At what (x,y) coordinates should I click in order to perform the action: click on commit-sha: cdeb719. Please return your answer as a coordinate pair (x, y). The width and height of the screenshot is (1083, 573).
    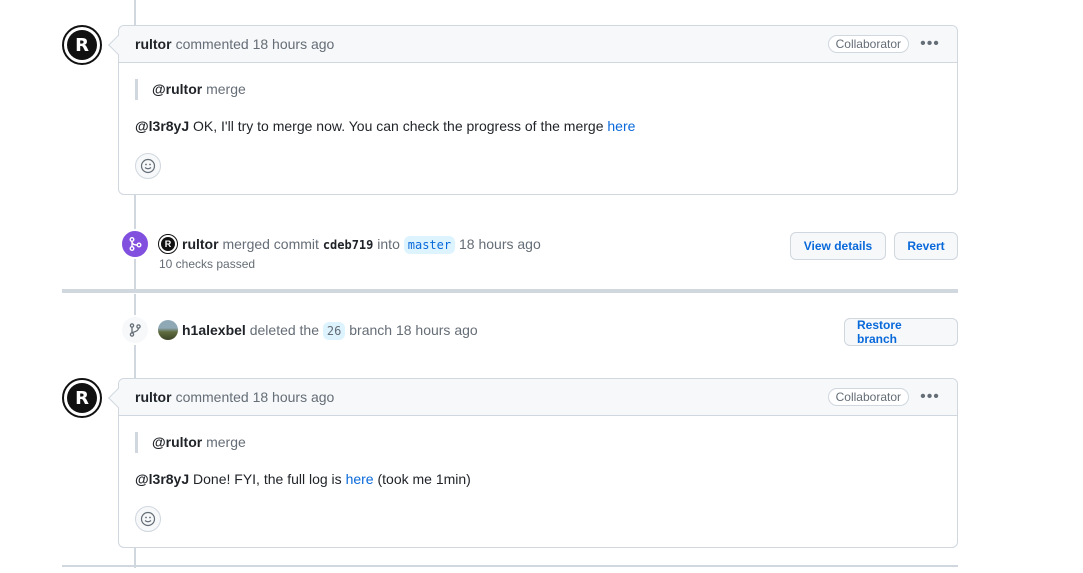
    Looking at the image, I should click on (348, 245).